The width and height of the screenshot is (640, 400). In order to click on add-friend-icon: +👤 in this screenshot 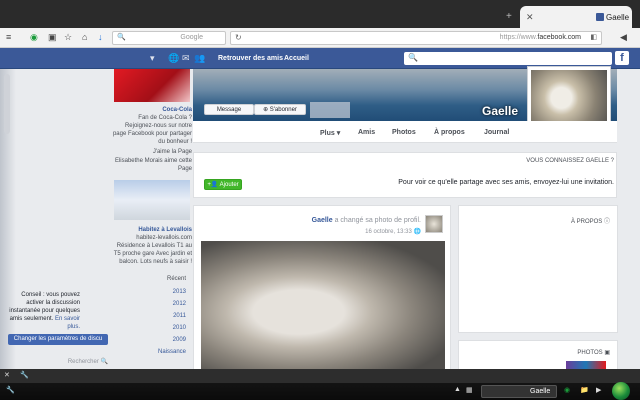, I will do `click(213, 185)`.